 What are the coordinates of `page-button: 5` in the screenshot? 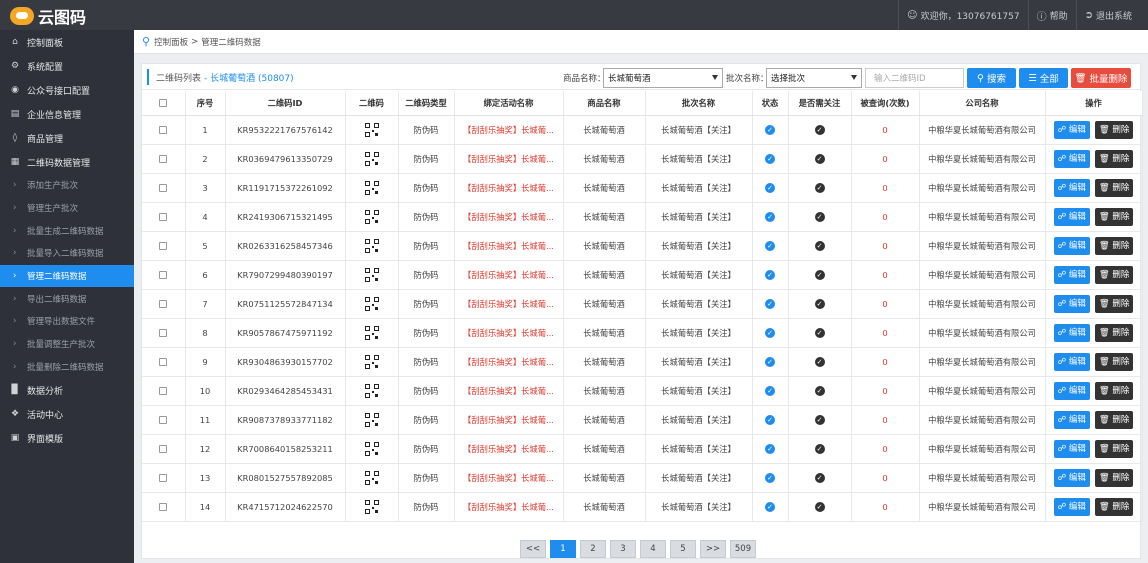 It's located at (683, 549).